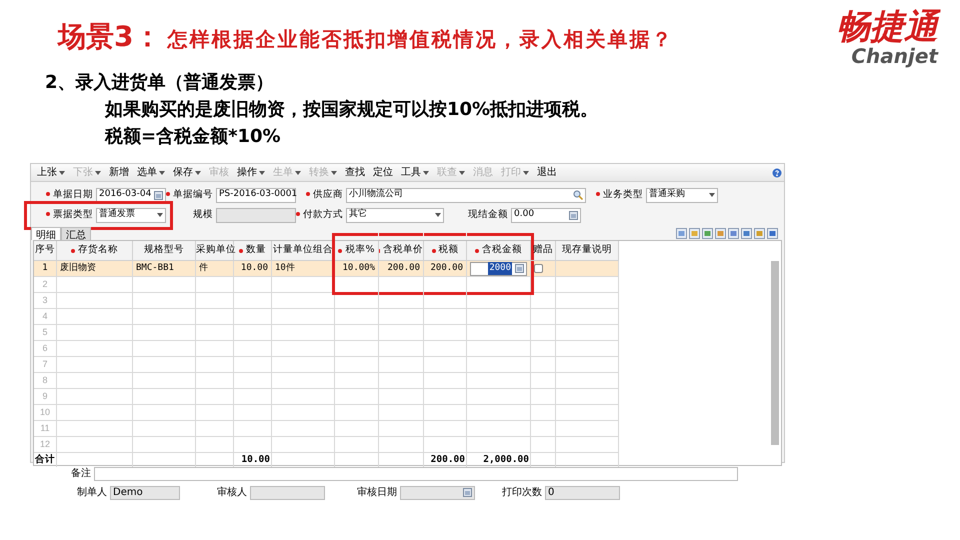 The height and width of the screenshot is (540, 960). Describe the element at coordinates (76, 233) in the screenshot. I see `tab: 汇总` at that location.